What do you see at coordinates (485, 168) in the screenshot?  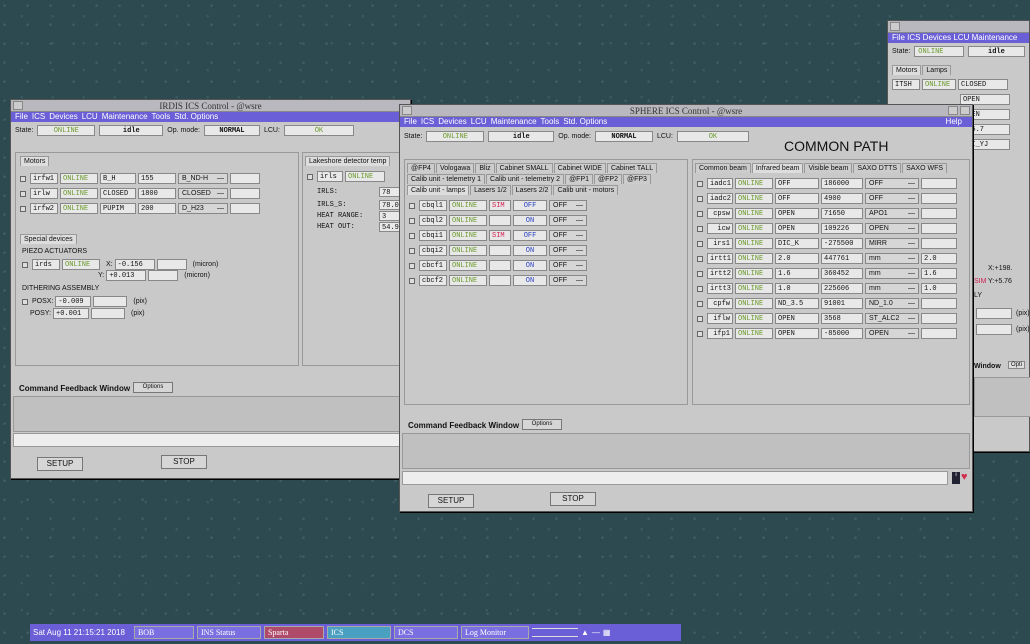 I see `tab-bliz: Bliz` at bounding box center [485, 168].